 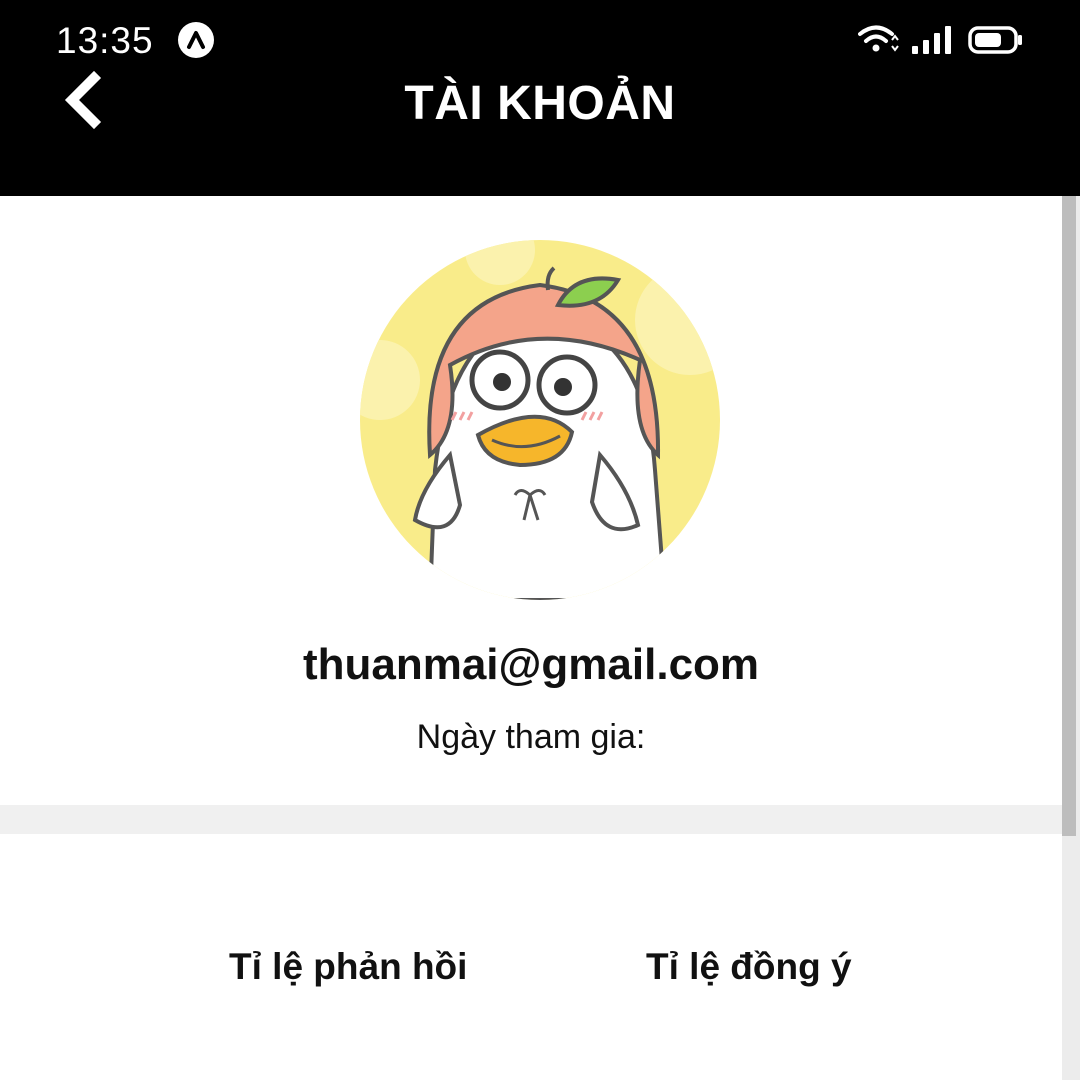 I want to click on scrollbar-thumb, so click(x=1069, y=516).